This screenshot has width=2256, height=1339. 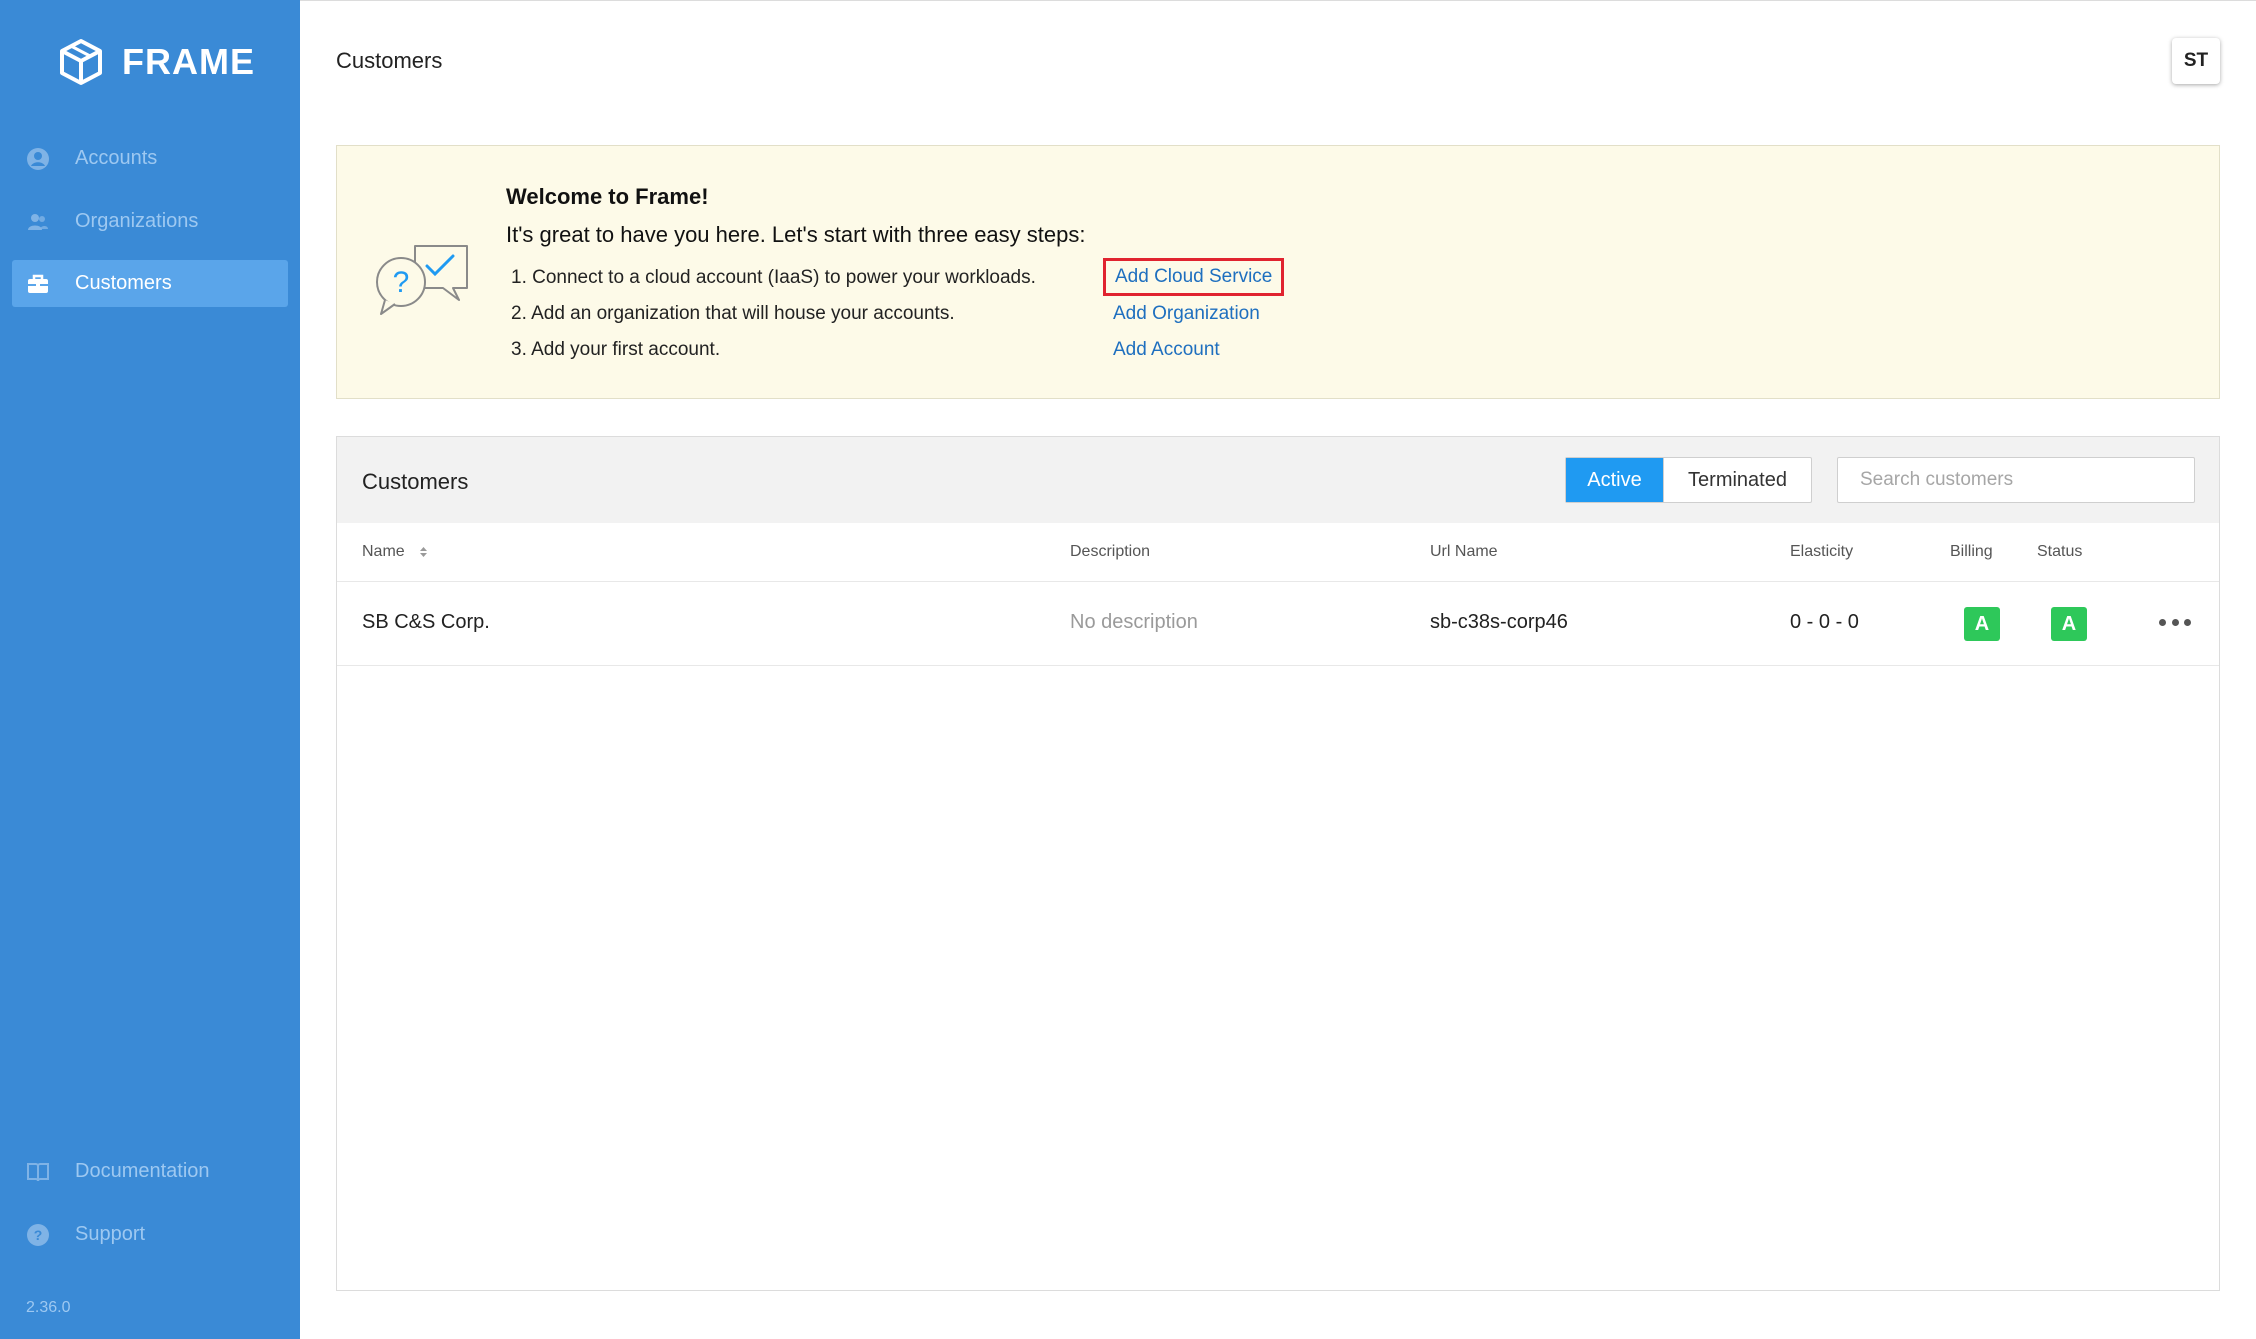 I want to click on users-icon, so click(x=38, y=222).